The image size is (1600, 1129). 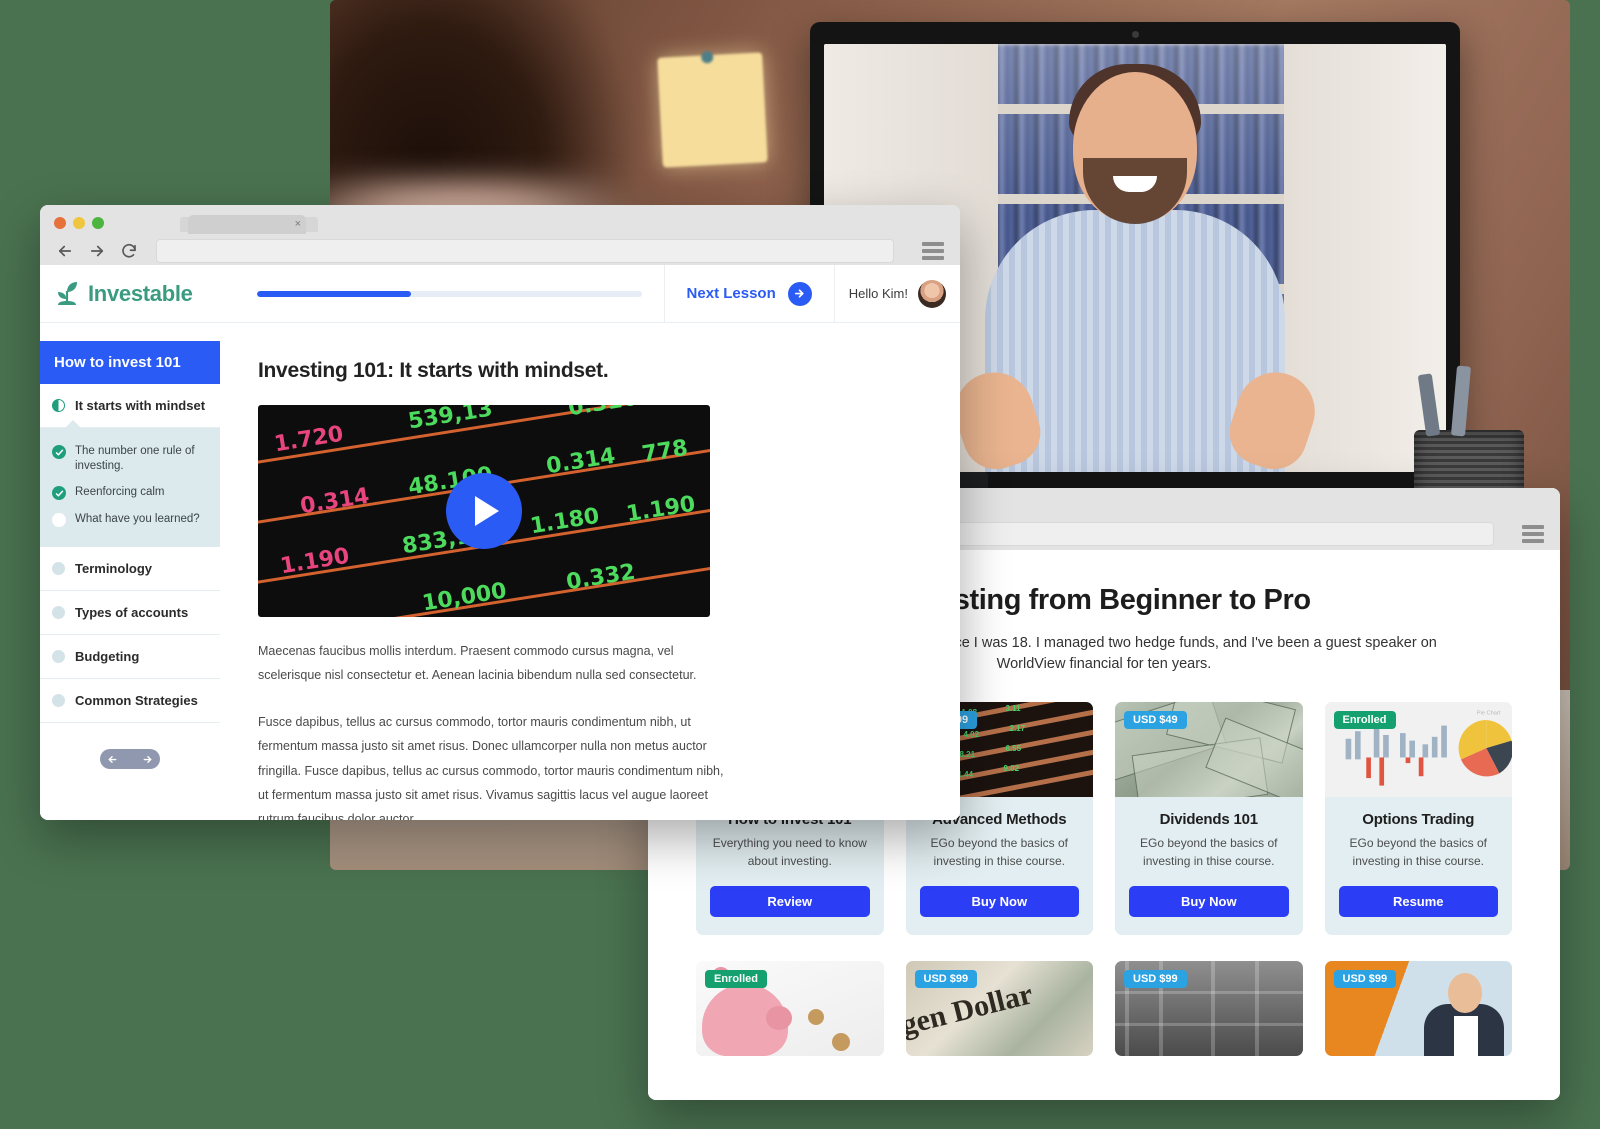 I want to click on next-lesson-button: Next Lesson, so click(x=750, y=293).